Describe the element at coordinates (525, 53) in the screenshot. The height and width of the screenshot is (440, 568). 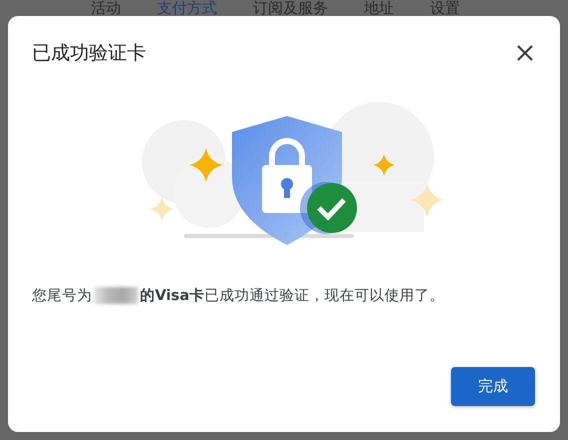
I see `close-icon` at that location.